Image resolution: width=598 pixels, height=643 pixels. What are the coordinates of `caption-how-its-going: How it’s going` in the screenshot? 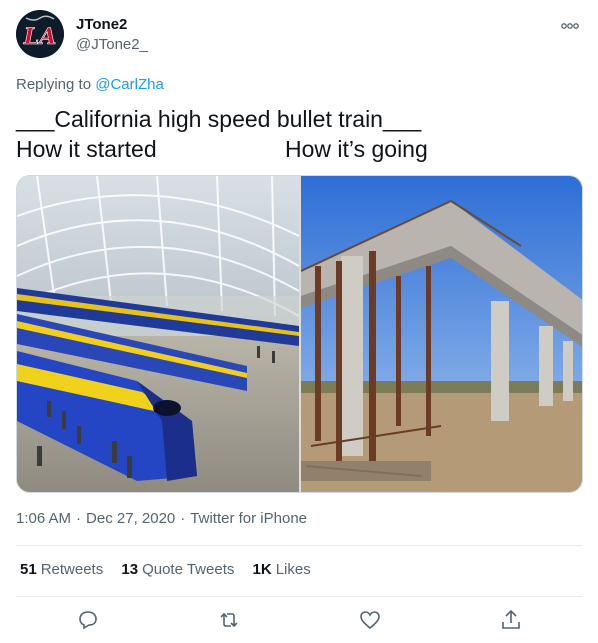 It's located at (356, 149).